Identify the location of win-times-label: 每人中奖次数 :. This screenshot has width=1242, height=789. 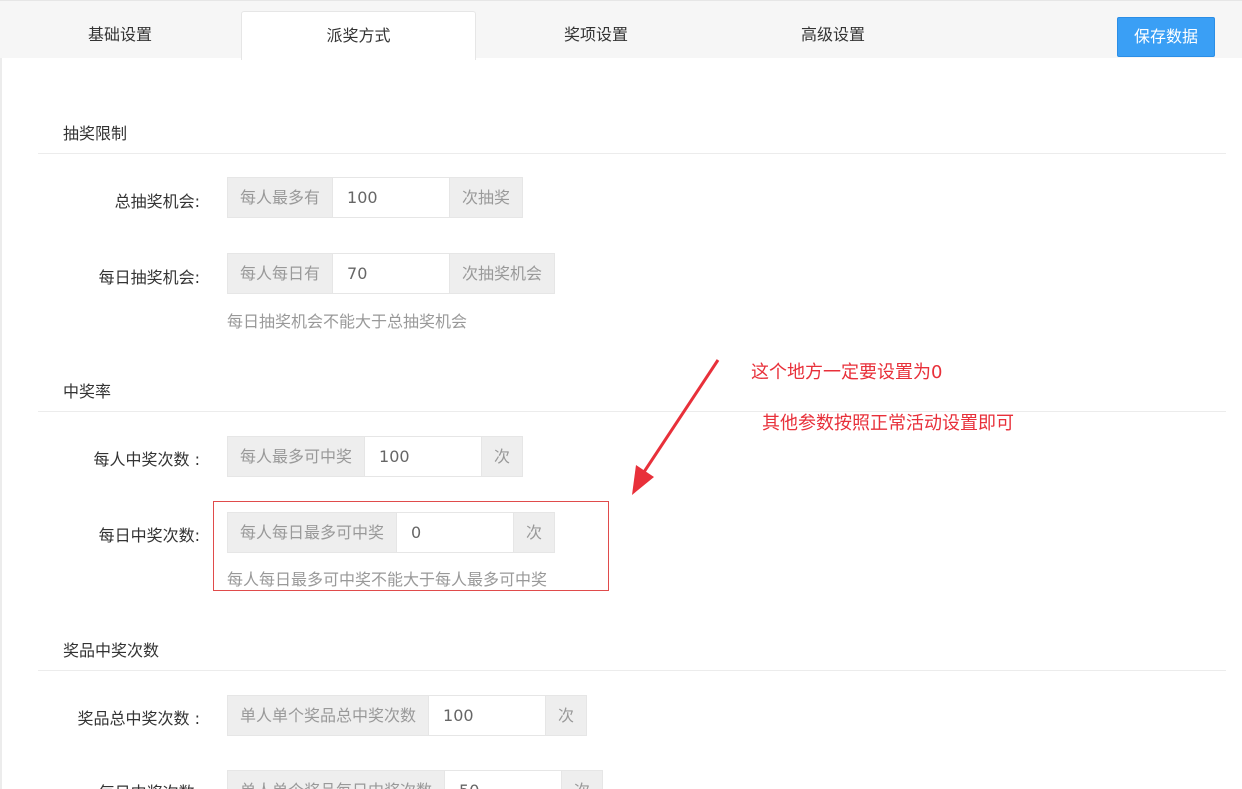
(146, 459).